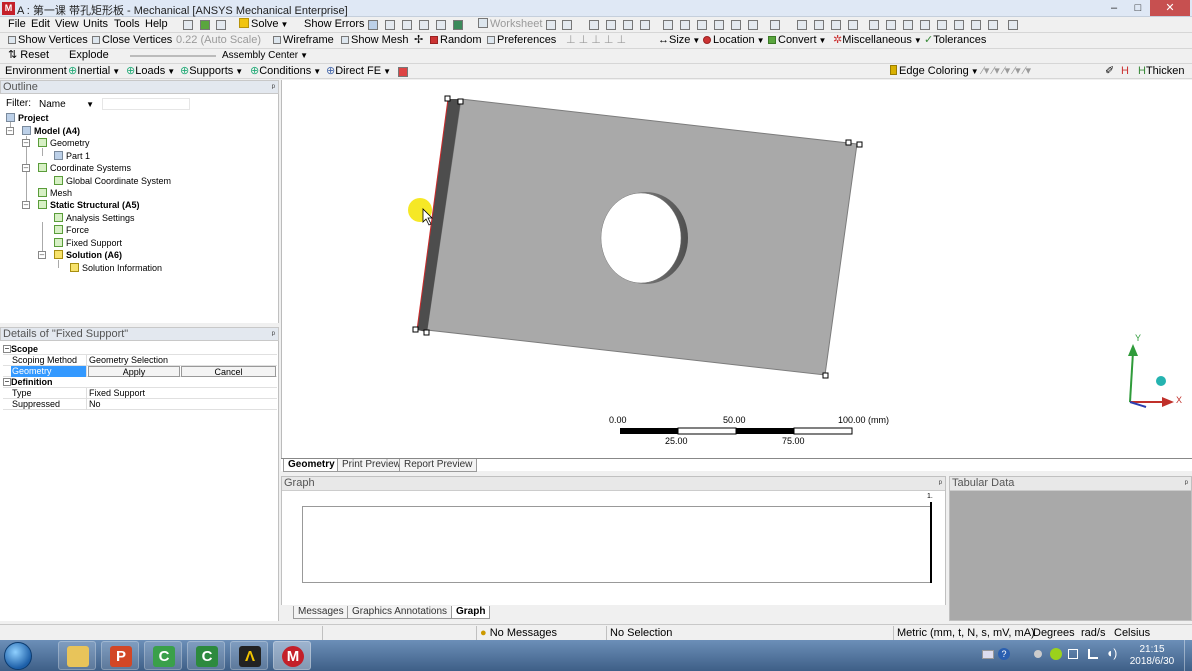  I want to click on select-edge-icon, so click(628, 25).